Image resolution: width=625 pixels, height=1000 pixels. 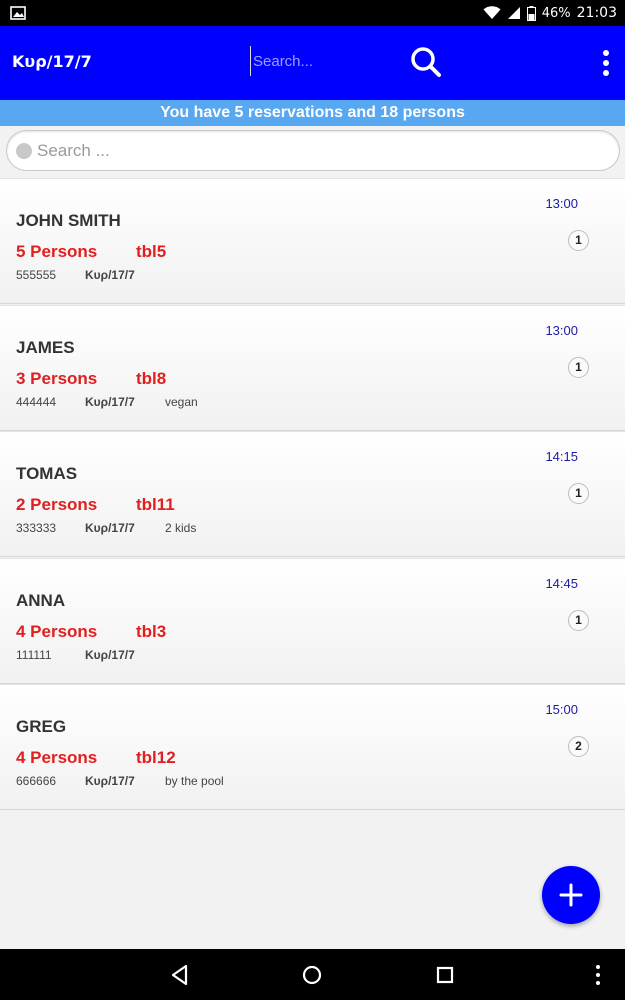 What do you see at coordinates (445, 975) in the screenshot?
I see `recents-icon` at bounding box center [445, 975].